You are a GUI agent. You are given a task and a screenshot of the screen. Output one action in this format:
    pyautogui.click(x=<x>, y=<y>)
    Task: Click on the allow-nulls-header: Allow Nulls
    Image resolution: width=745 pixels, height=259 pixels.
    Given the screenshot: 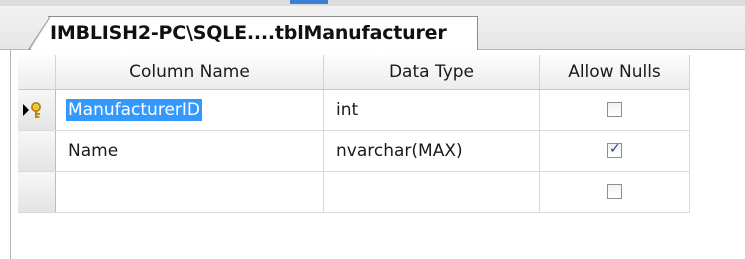 What is the action you would take?
    pyautogui.click(x=615, y=72)
    